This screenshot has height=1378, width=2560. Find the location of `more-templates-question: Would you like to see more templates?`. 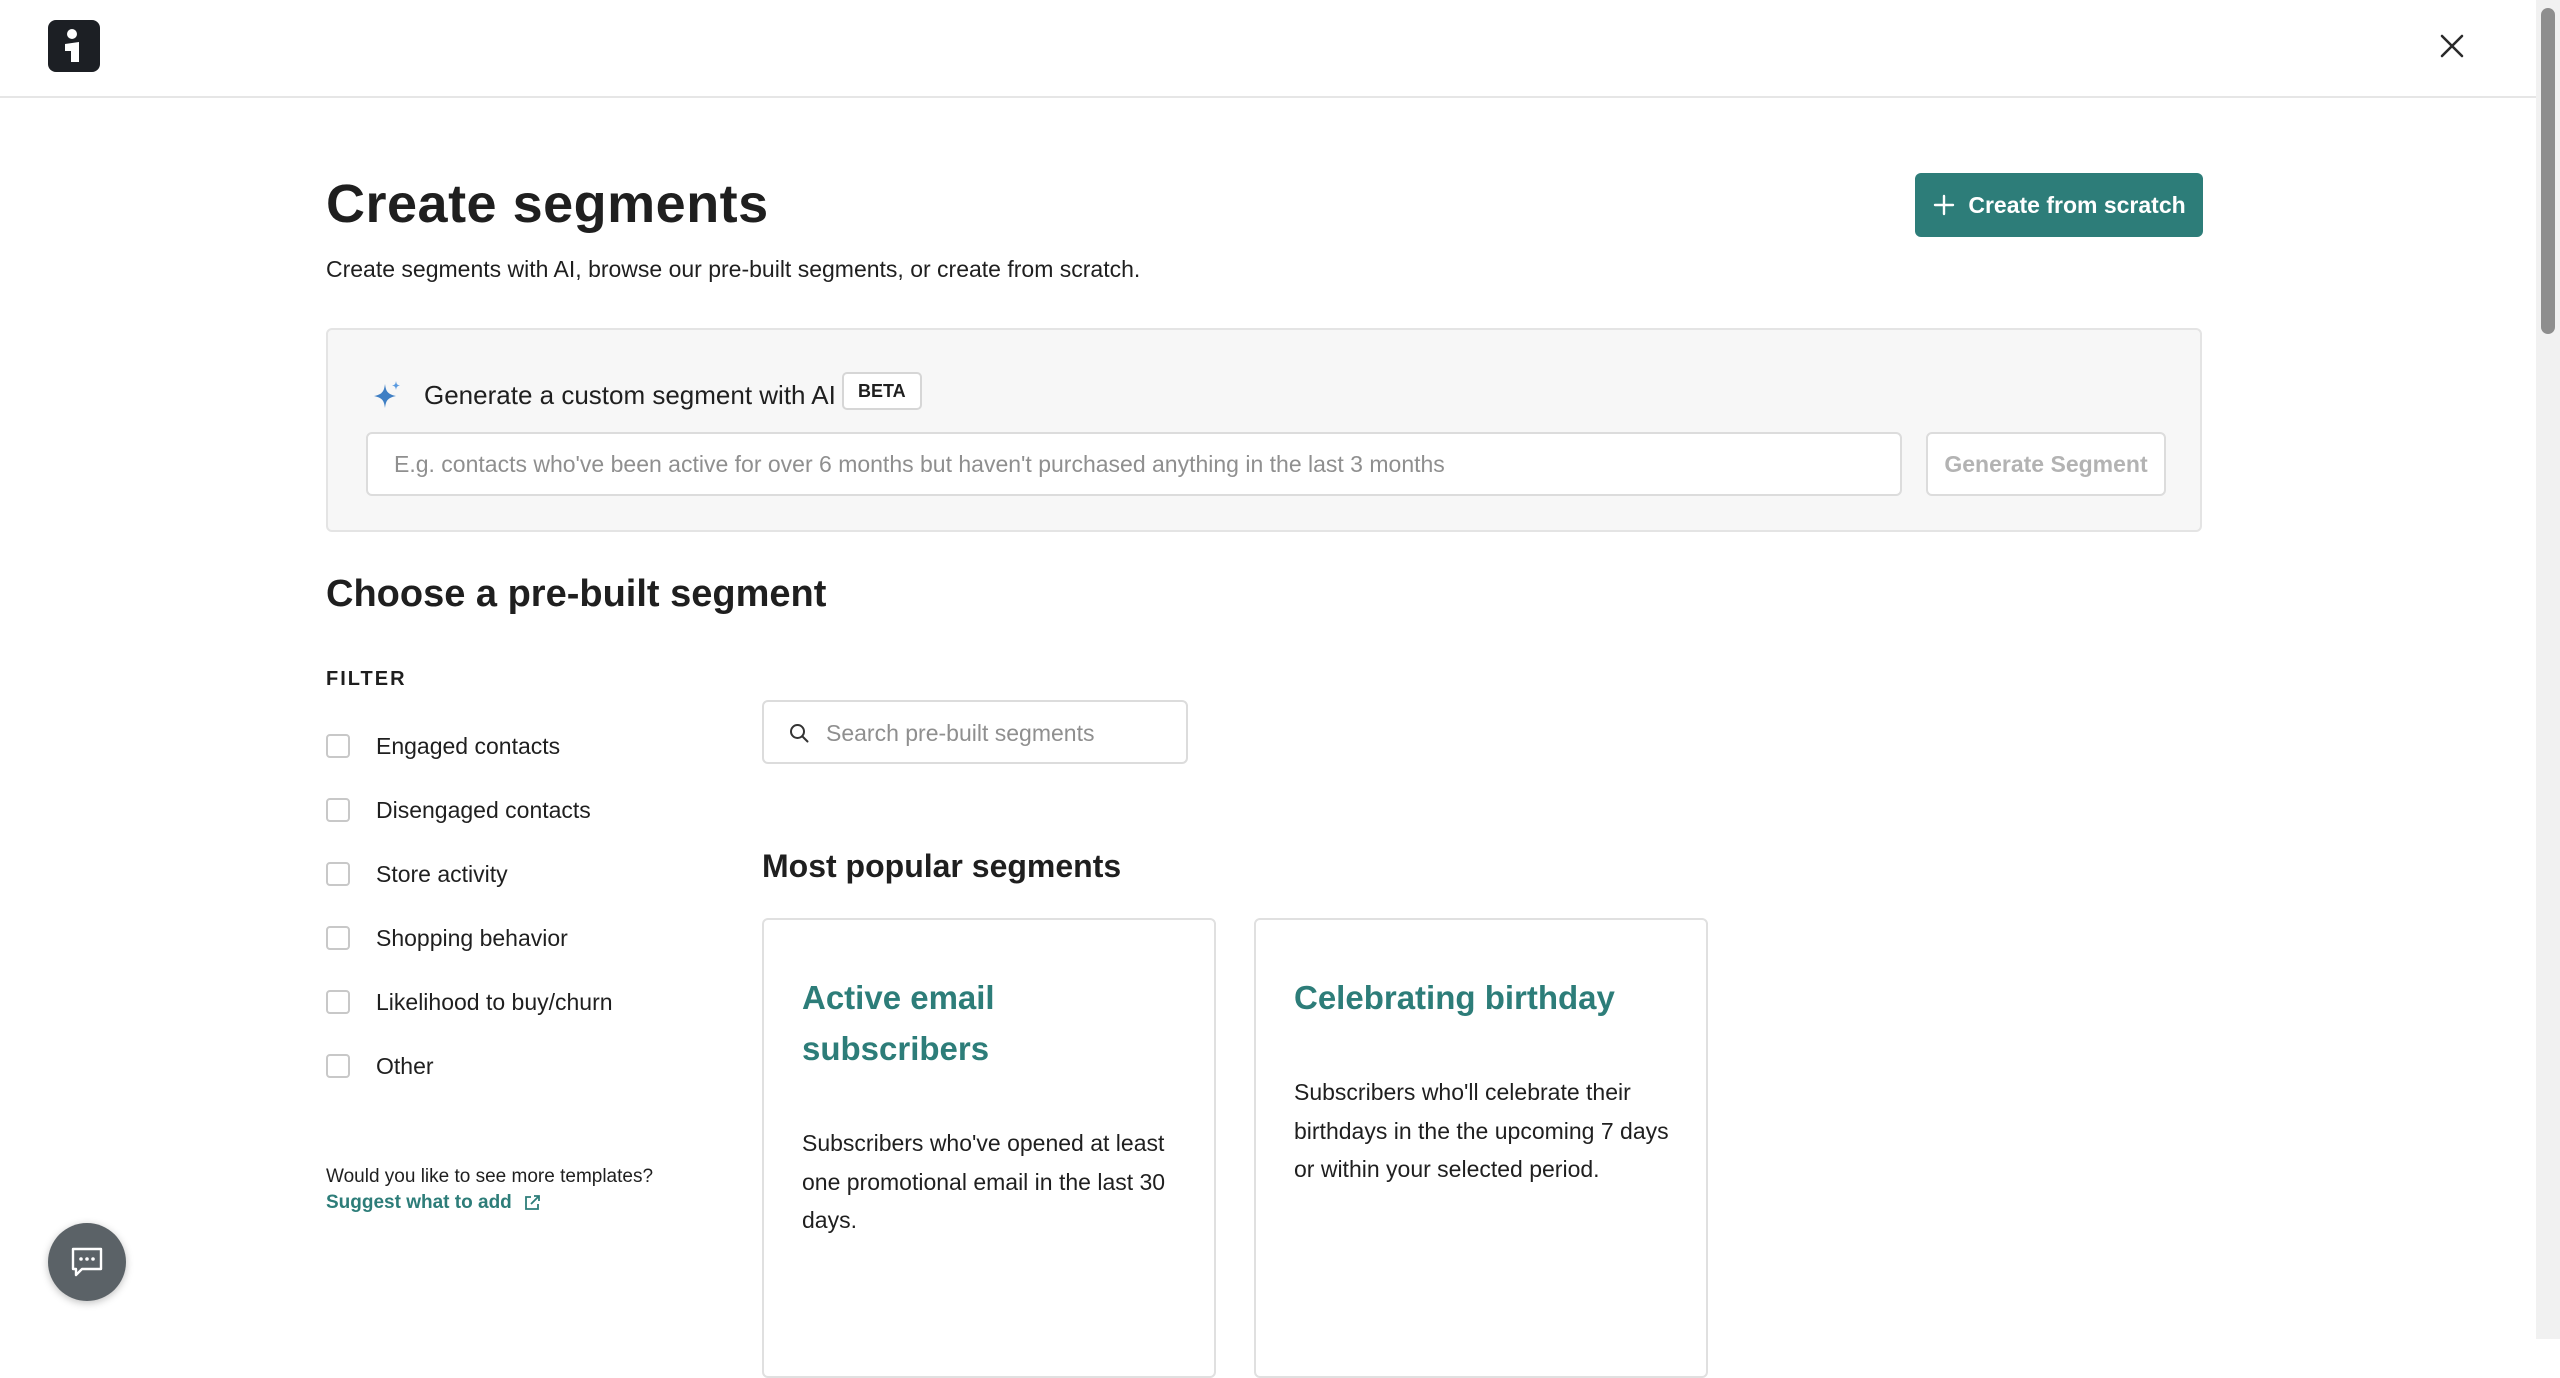

more-templates-question: Would you like to see more templates? is located at coordinates (490, 1176).